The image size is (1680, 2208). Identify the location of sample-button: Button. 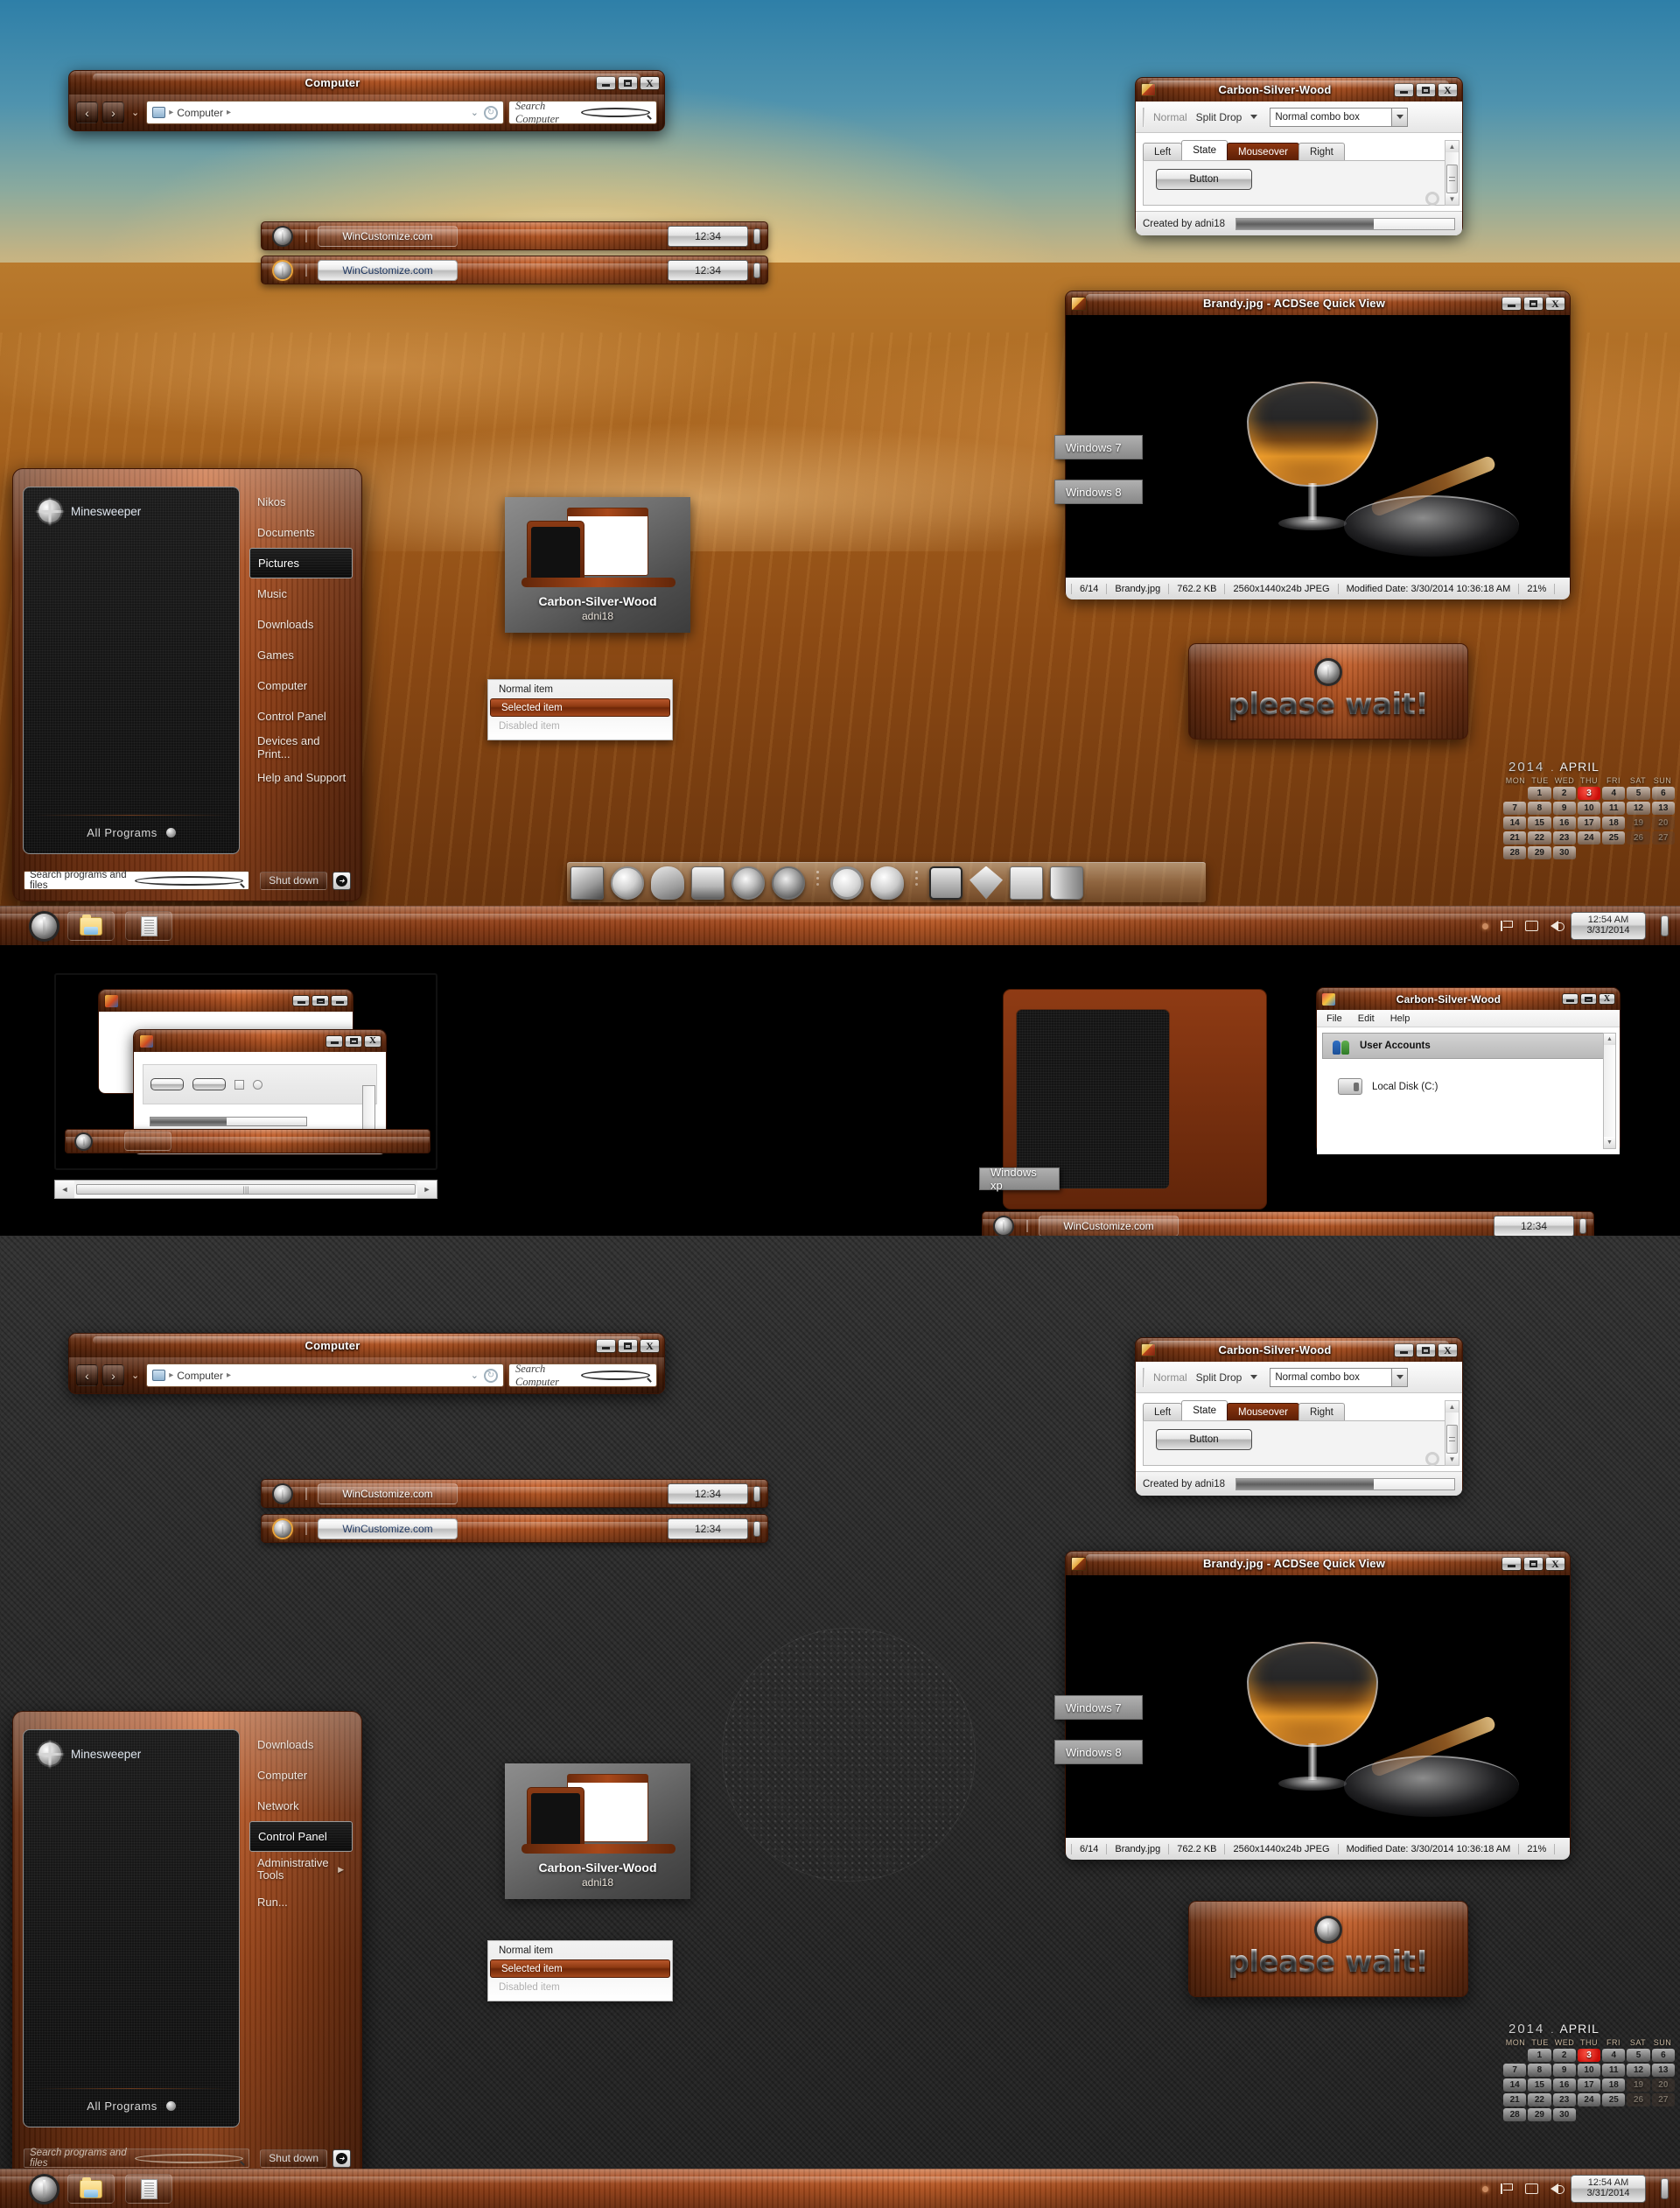
(1204, 179).